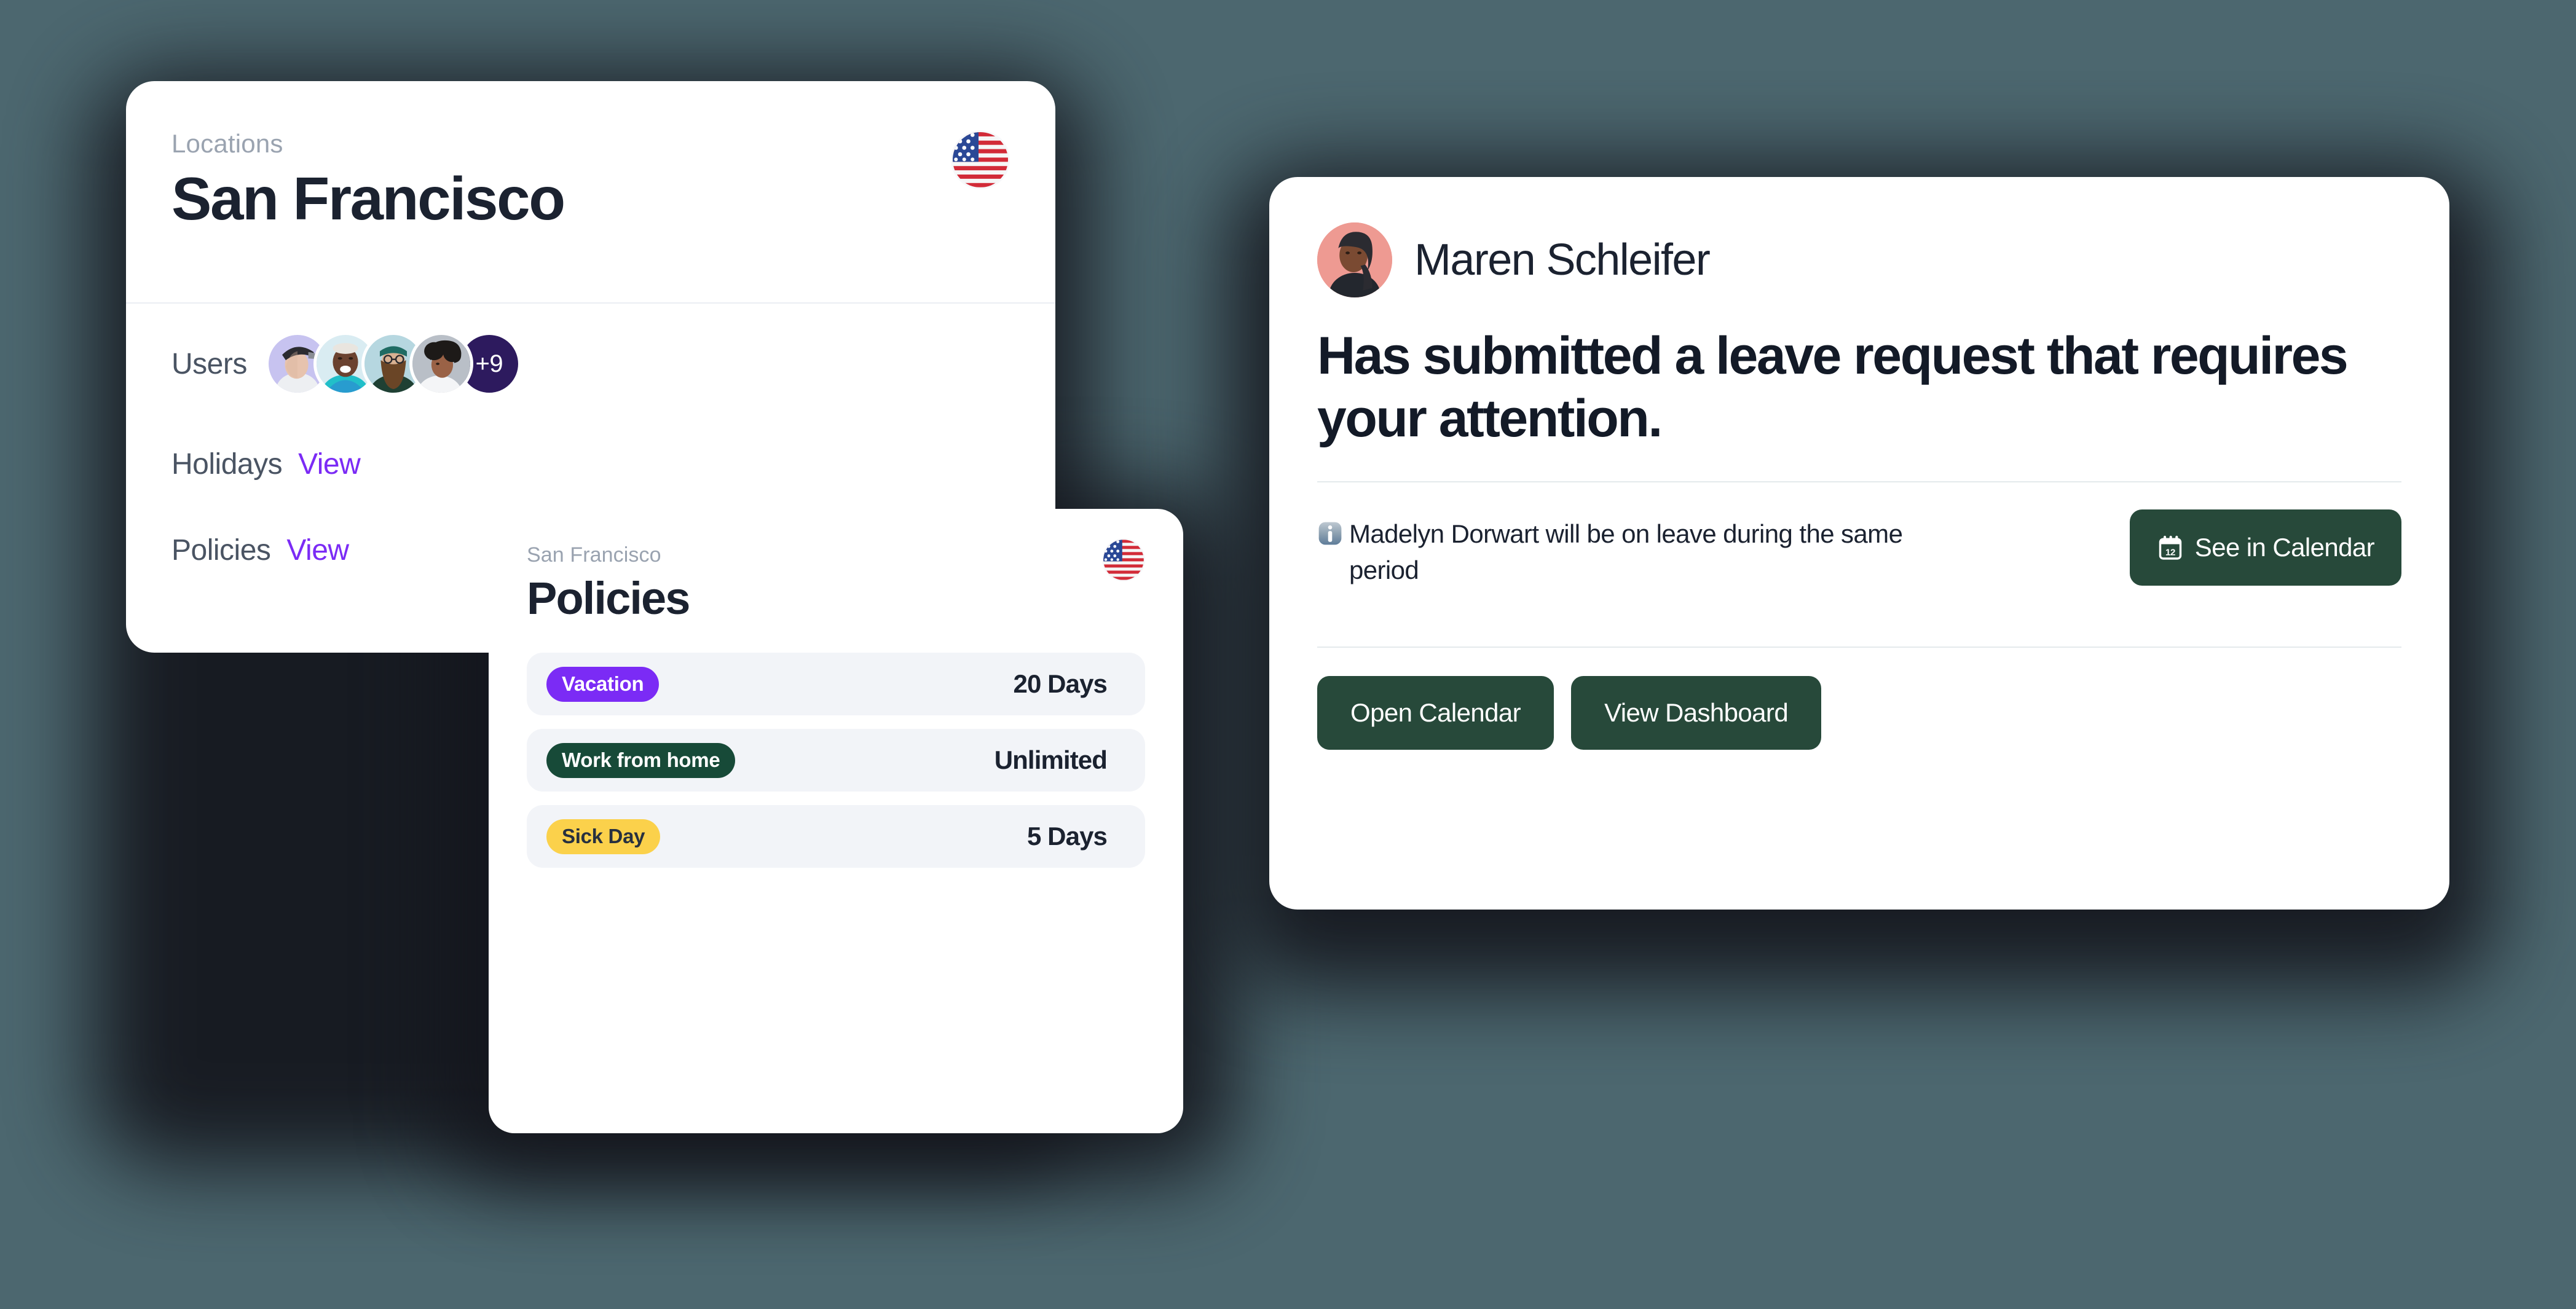 Image resolution: width=2576 pixels, height=1309 pixels. What do you see at coordinates (1859, 699) in the screenshot?
I see `notification-actions: Open Calendar View Dashboard` at bounding box center [1859, 699].